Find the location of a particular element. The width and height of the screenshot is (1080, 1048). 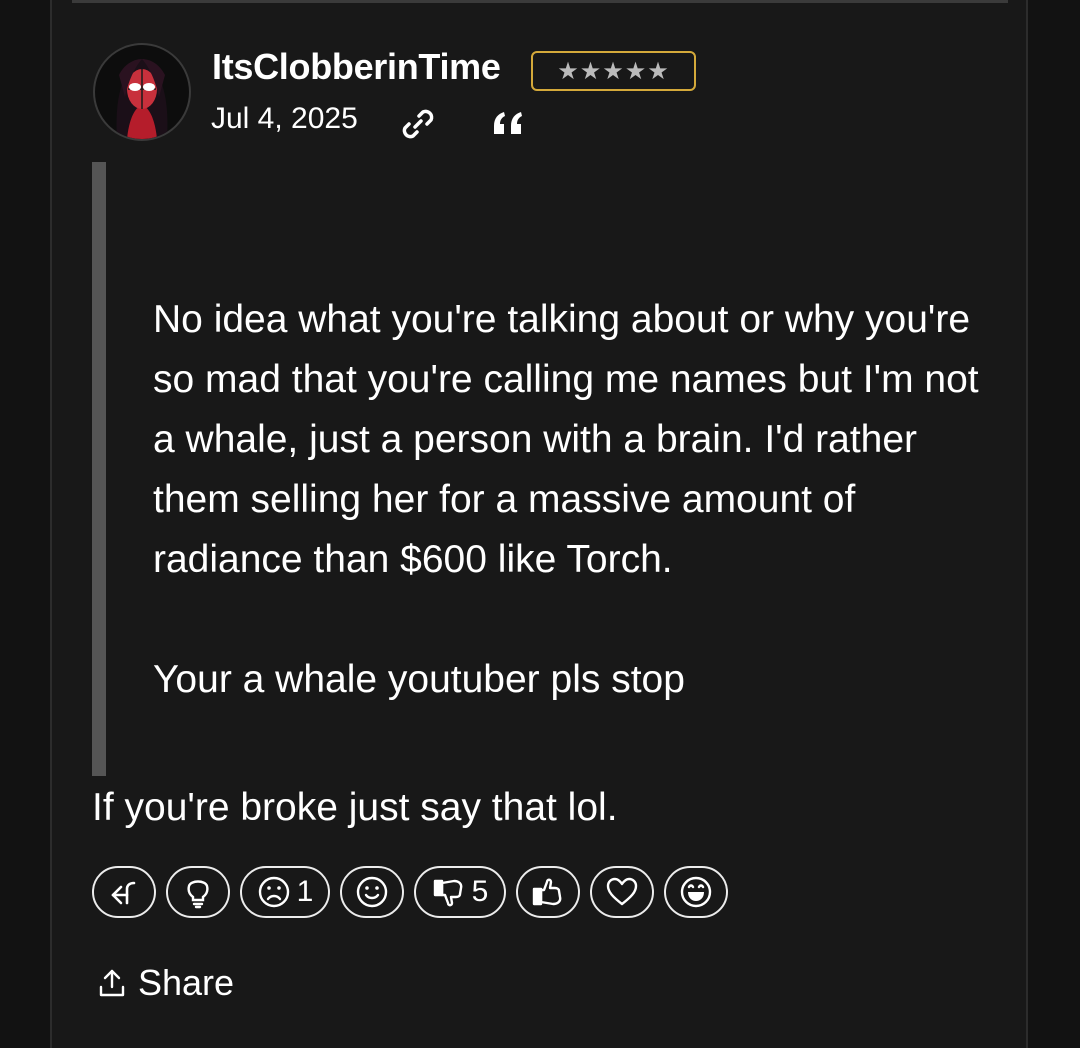

thumbs-down-reaction-button: 5 is located at coordinates (460, 892).